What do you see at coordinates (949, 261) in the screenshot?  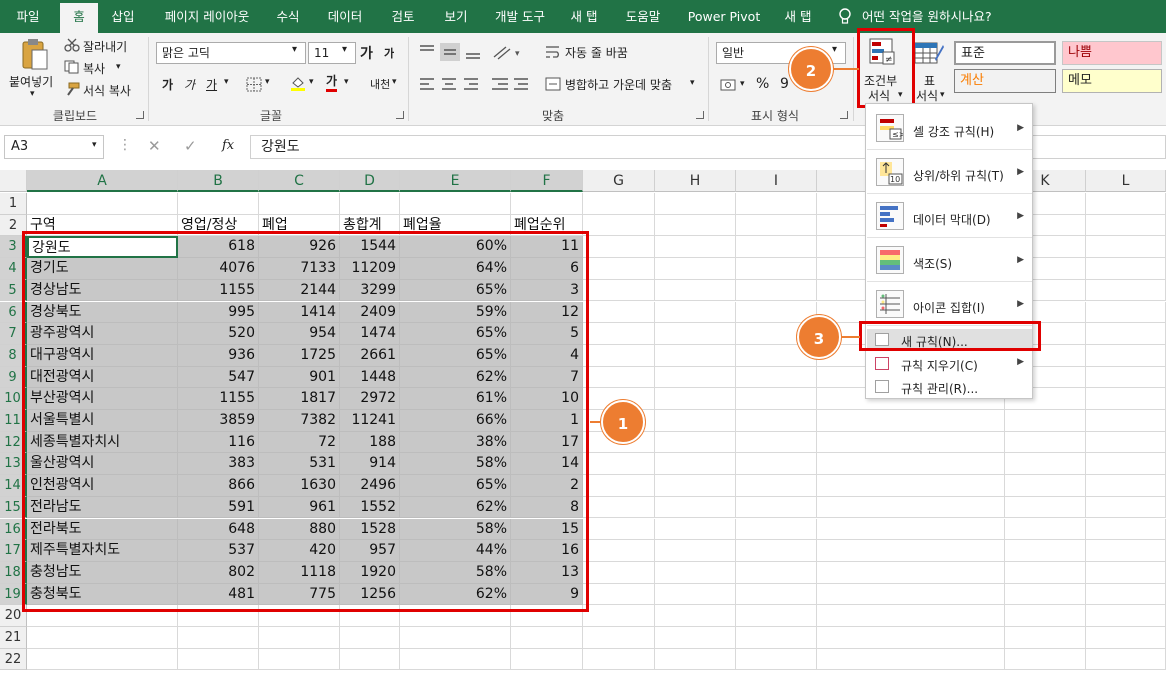 I see `menu-item-color-scales: 색조(S) ▶` at bounding box center [949, 261].